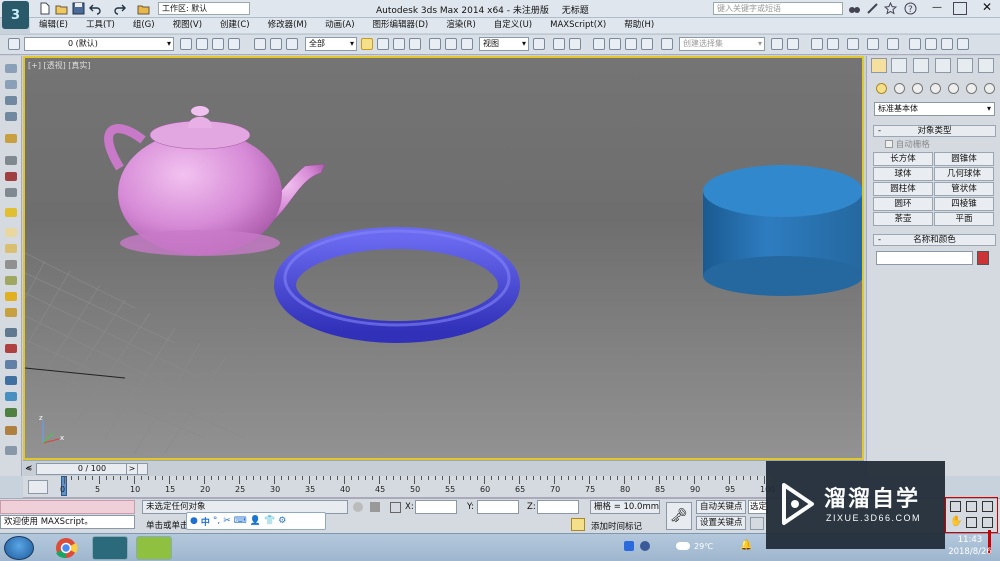  I want to click on box-button: 长方体, so click(903, 159).